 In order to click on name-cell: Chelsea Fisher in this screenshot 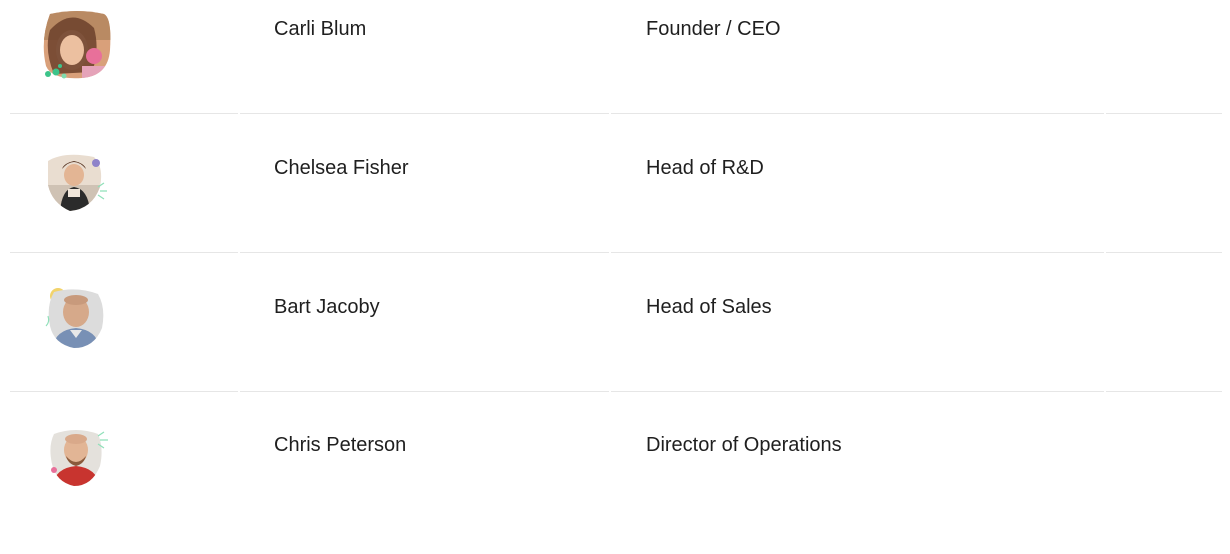, I will do `click(424, 208)`.